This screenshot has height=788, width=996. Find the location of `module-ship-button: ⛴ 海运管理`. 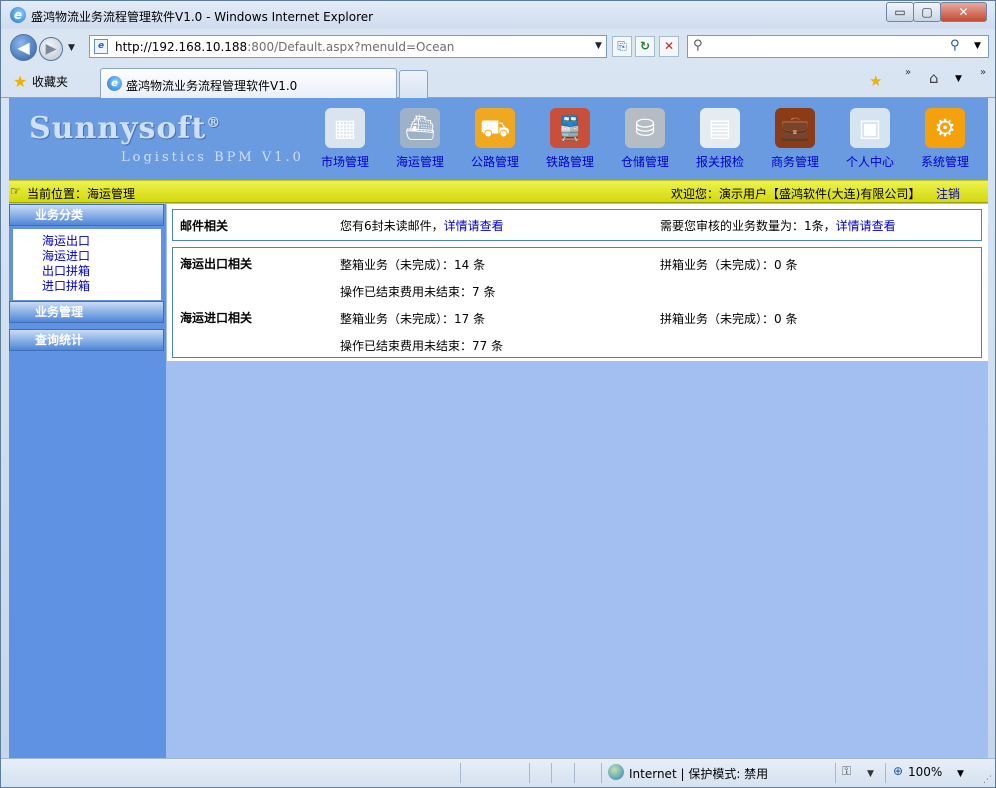

module-ship-button: ⛴ 海运管理 is located at coordinates (420, 140).